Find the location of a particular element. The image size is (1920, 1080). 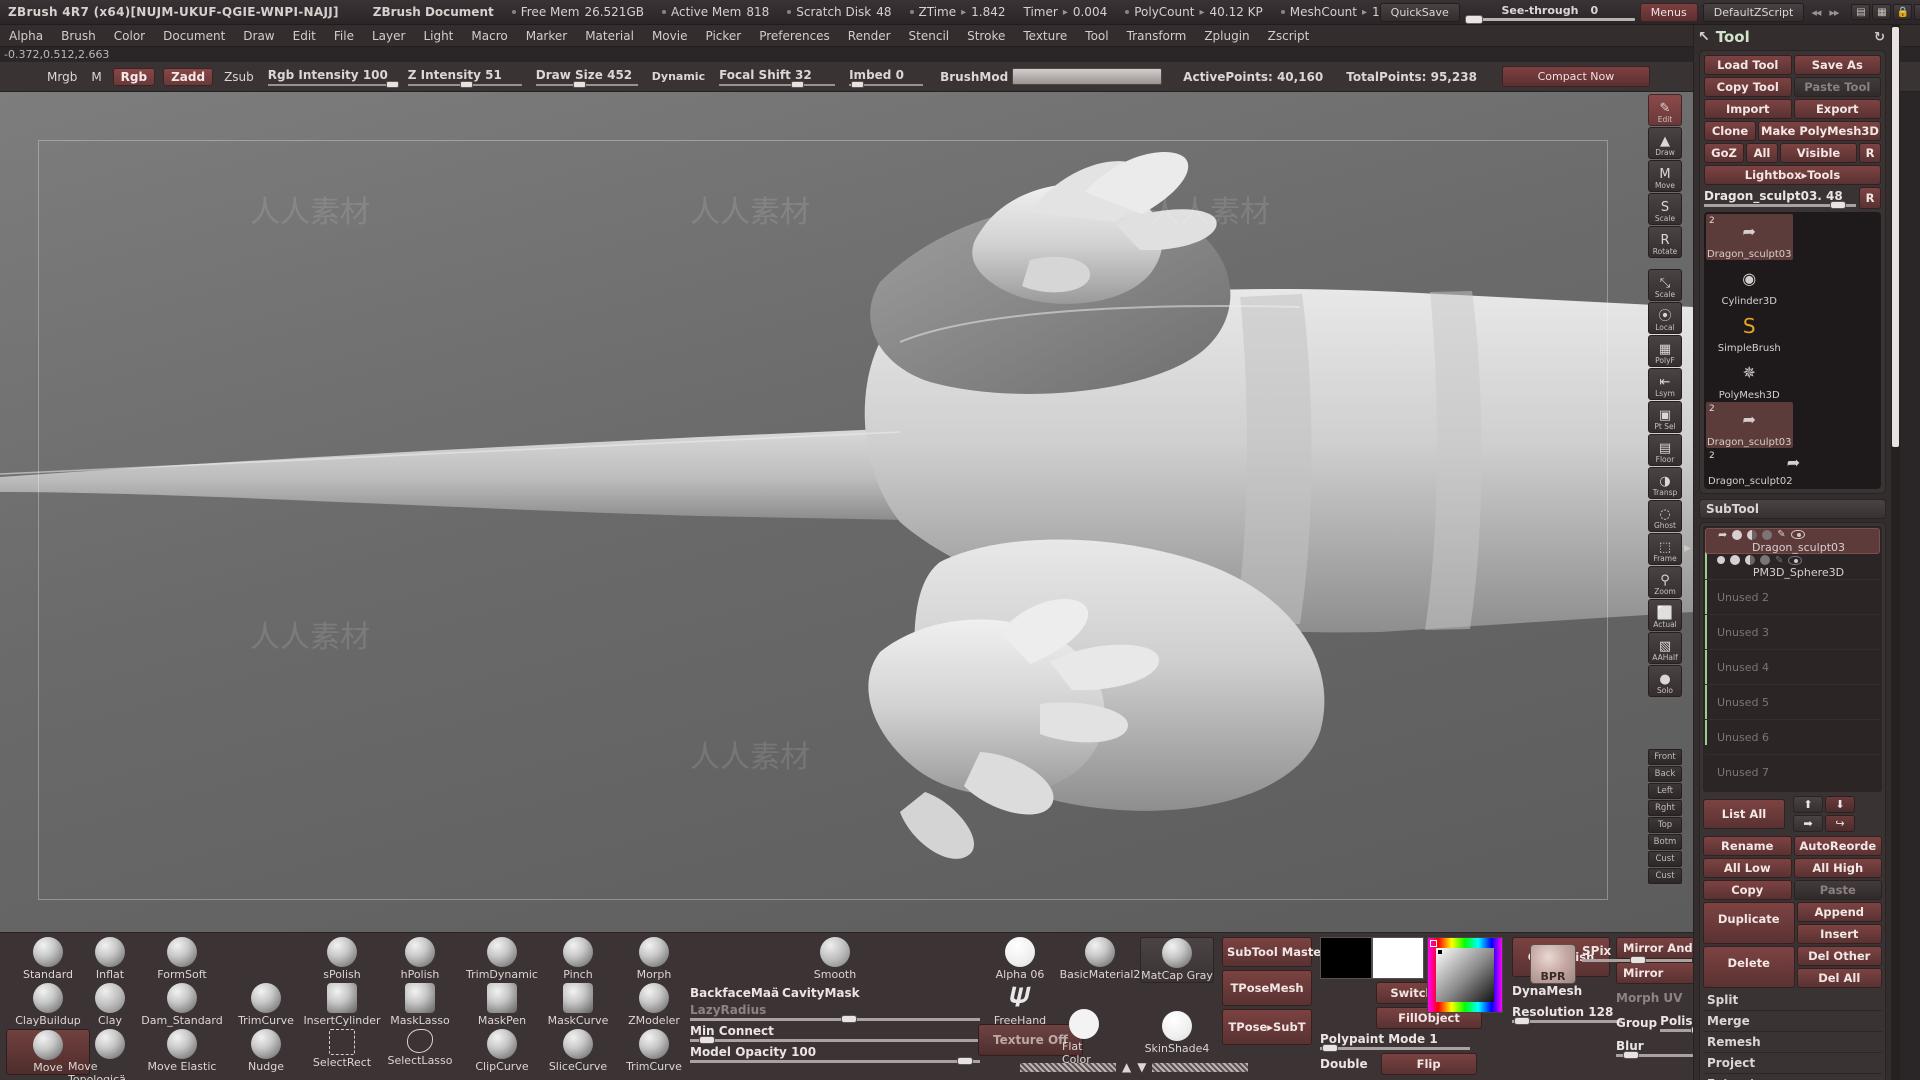

paste-subtool-button: Paste is located at coordinates (1837, 890).